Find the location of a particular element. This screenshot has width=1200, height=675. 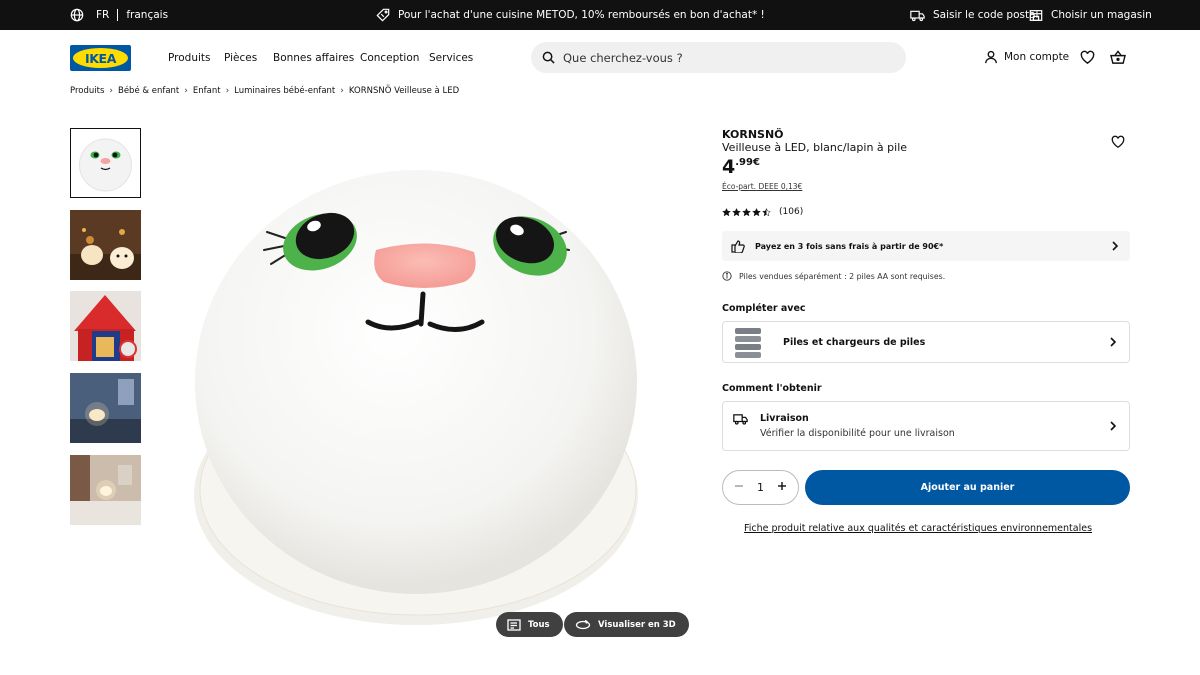

rotate-3d-icon is located at coordinates (583, 625).